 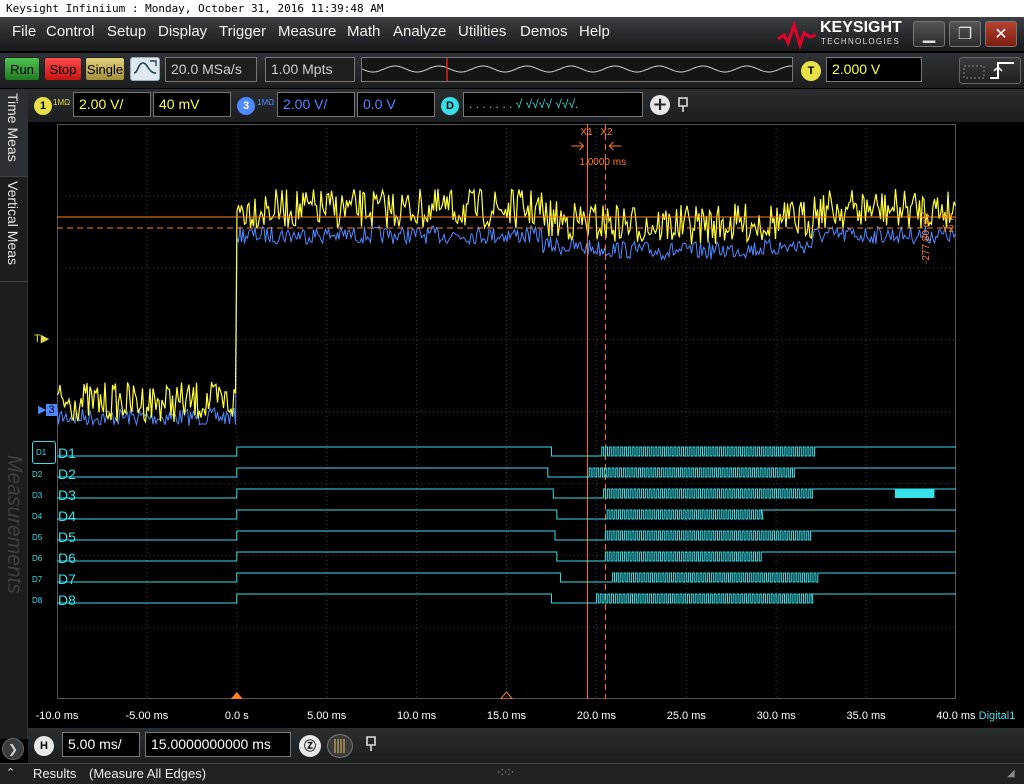 What do you see at coordinates (246, 106) in the screenshot?
I see `ch3-badge: 3` at bounding box center [246, 106].